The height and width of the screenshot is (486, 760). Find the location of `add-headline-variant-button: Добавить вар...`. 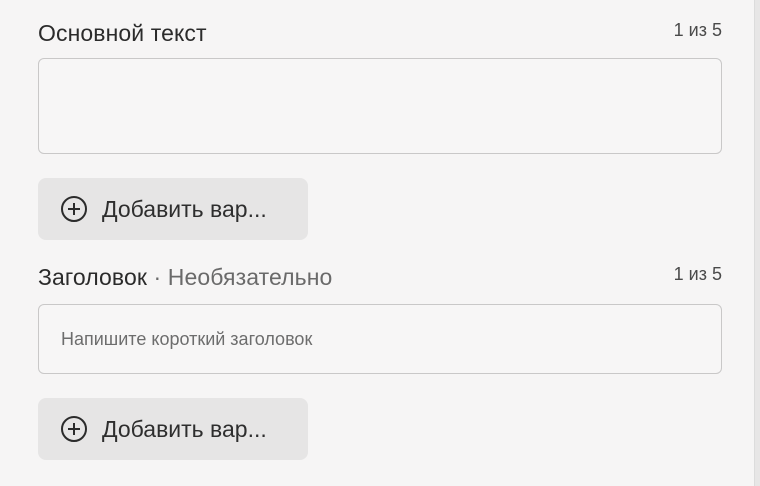

add-headline-variant-button: Добавить вар... is located at coordinates (173, 429).